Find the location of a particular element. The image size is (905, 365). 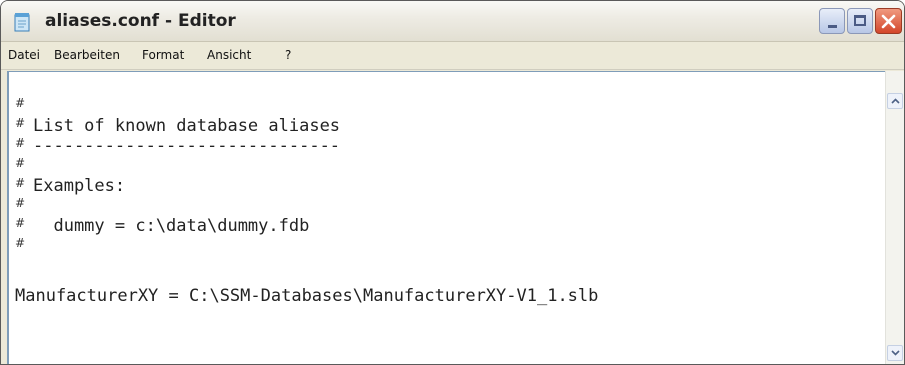

maximize-icon is located at coordinates (860, 20).